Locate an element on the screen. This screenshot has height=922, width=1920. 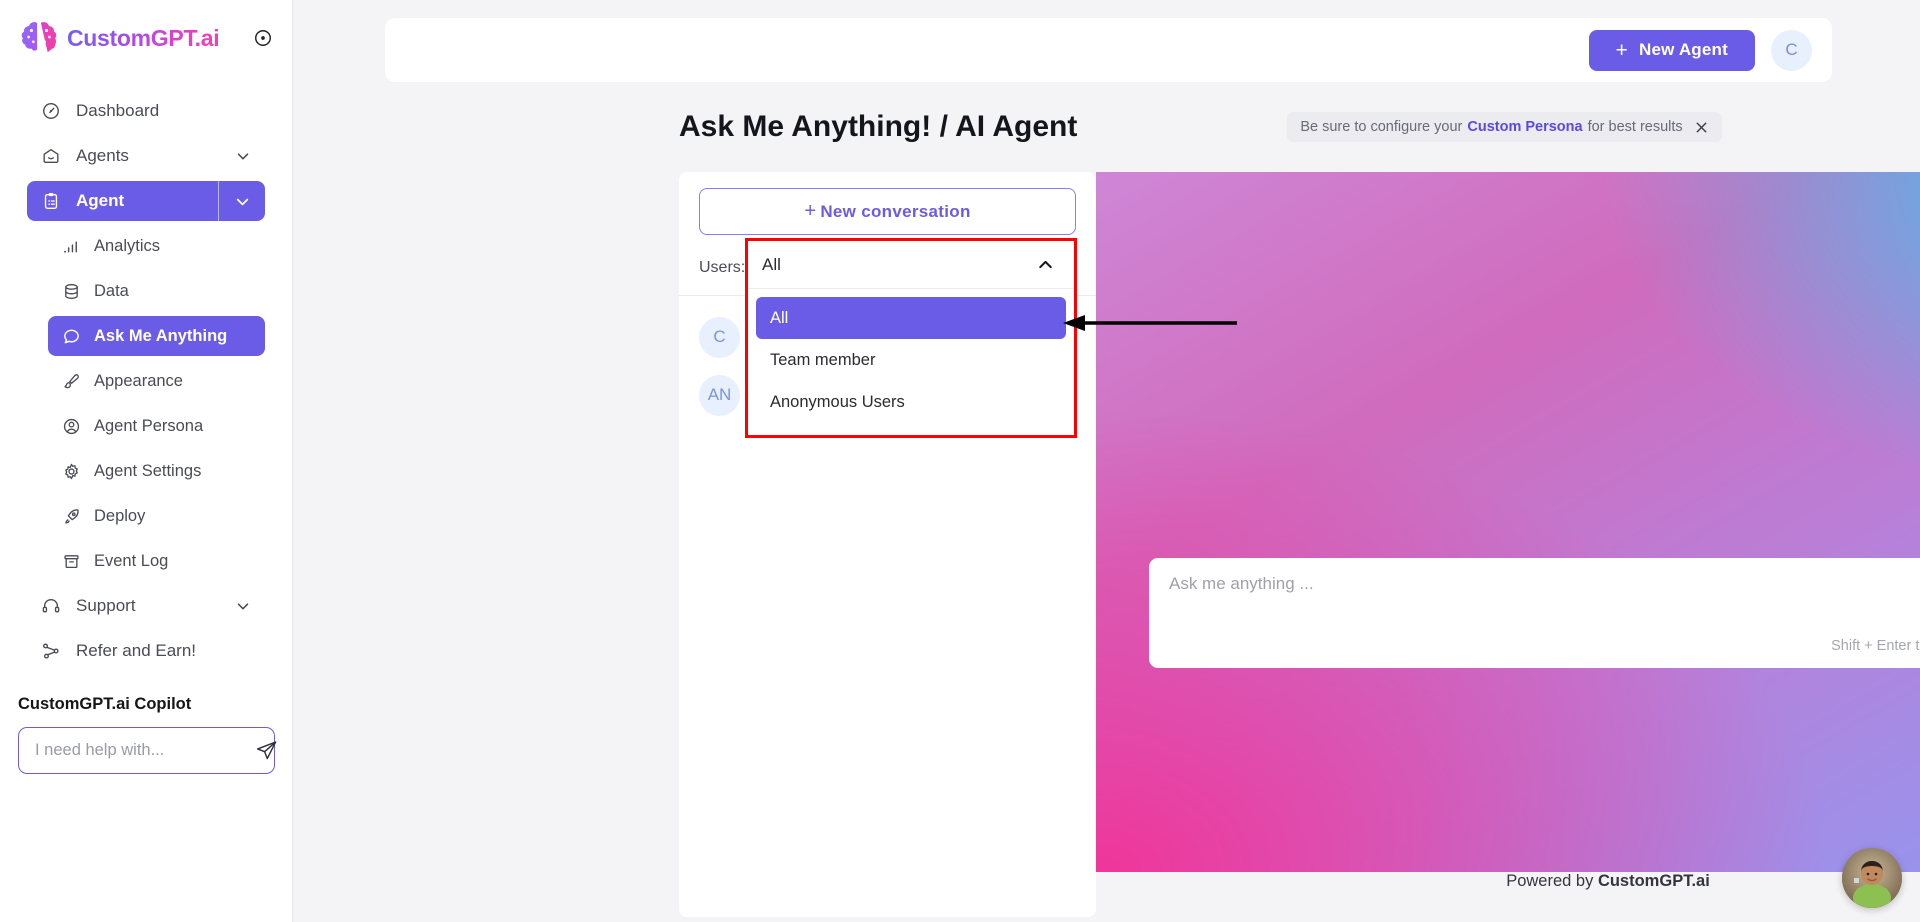
sidebar-item-label: Analytics is located at coordinates (127, 245).